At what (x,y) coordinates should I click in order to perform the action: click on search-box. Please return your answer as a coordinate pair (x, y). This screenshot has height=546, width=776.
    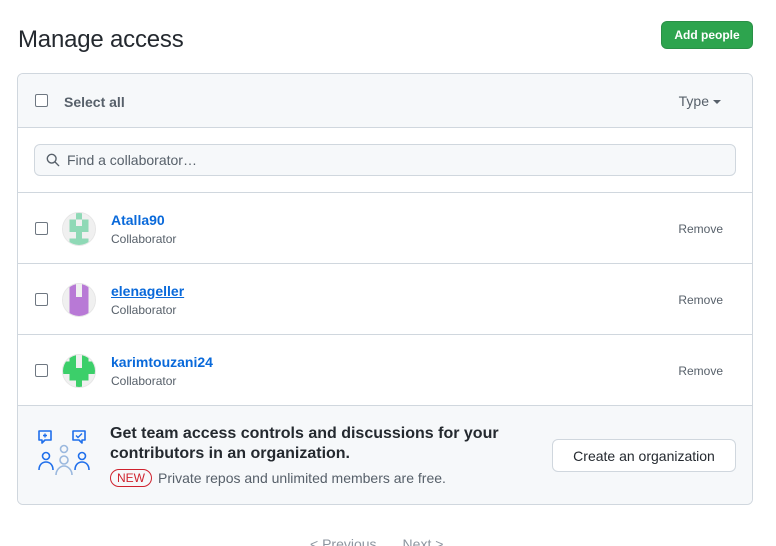
    Looking at the image, I should click on (385, 160).